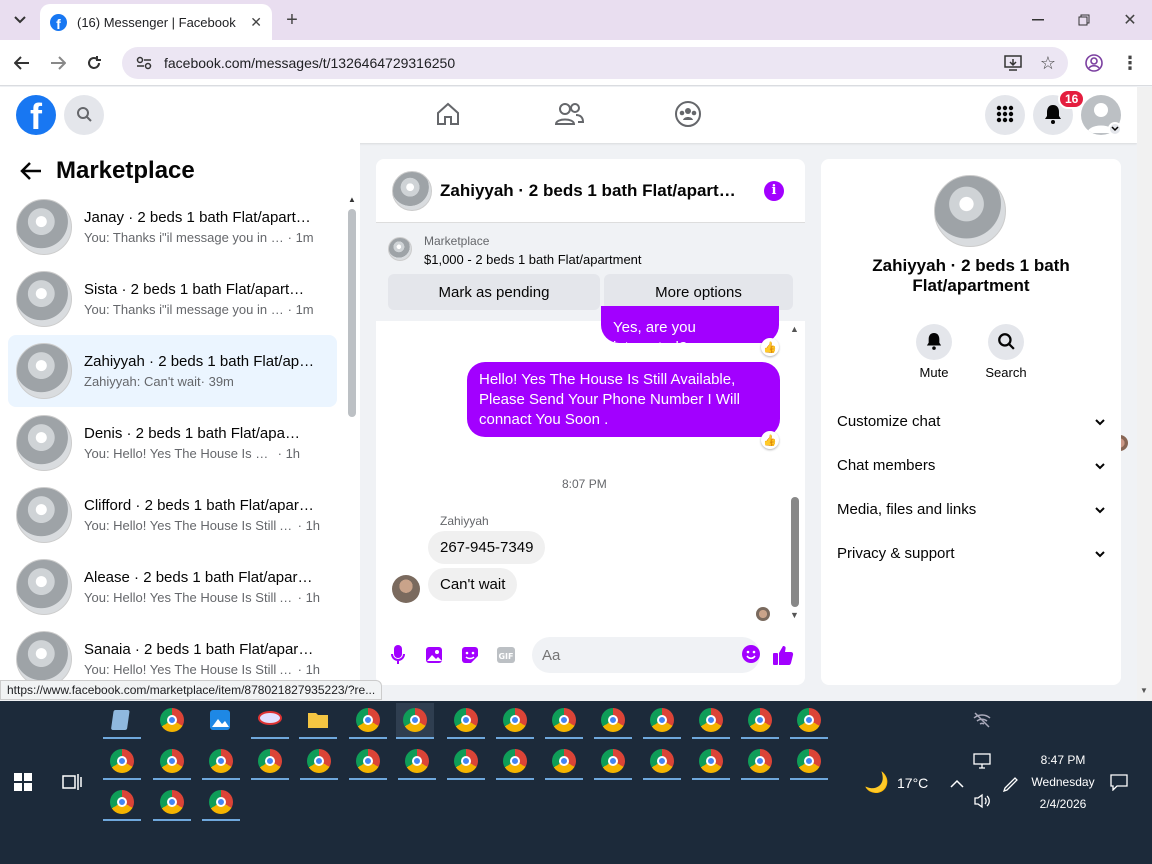 The image size is (1152, 864). Describe the element at coordinates (982, 802) in the screenshot. I see `volume-icon` at that location.